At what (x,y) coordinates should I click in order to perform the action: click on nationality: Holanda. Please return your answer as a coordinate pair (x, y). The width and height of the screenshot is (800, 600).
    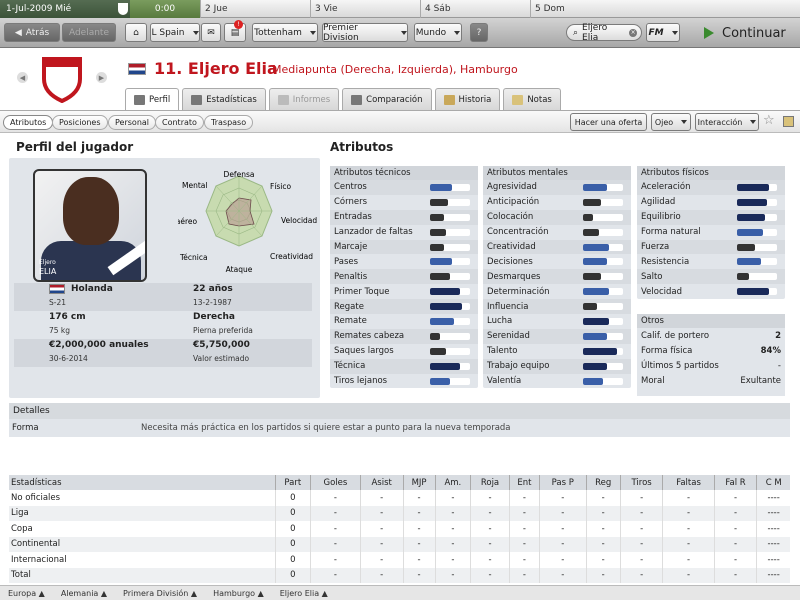
    Looking at the image, I should click on (92, 289).